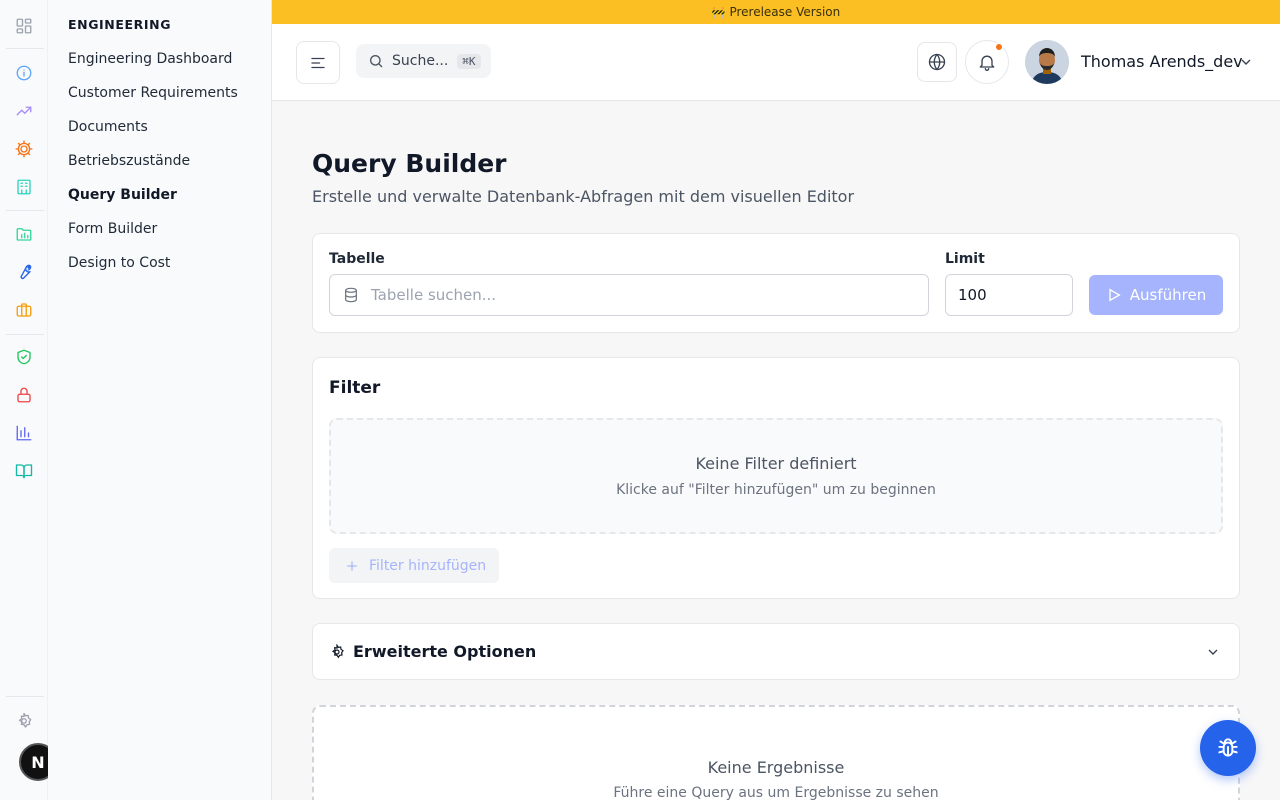  What do you see at coordinates (1115, 295) in the screenshot?
I see `play-icon` at bounding box center [1115, 295].